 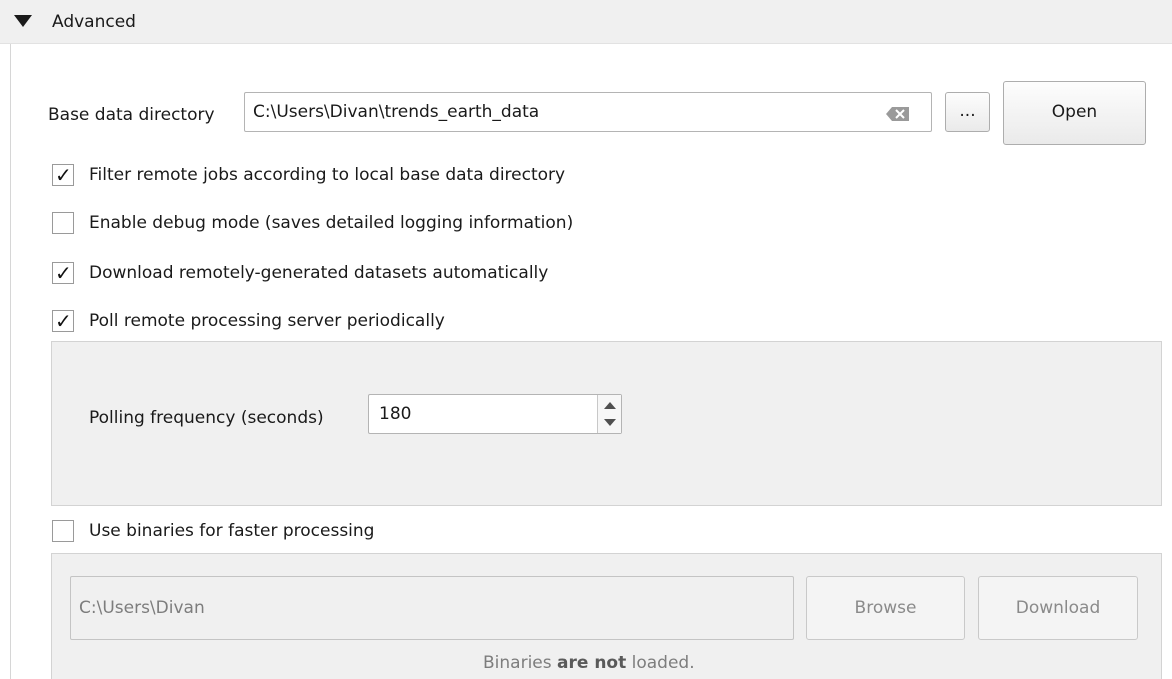 What do you see at coordinates (1058, 608) in the screenshot?
I see `download-binaries-button: Download` at bounding box center [1058, 608].